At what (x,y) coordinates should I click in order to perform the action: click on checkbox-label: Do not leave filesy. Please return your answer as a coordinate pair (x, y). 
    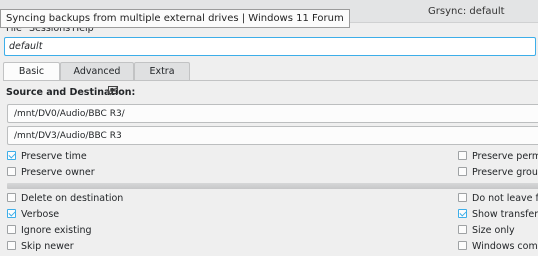
    Looking at the image, I should click on (505, 198).